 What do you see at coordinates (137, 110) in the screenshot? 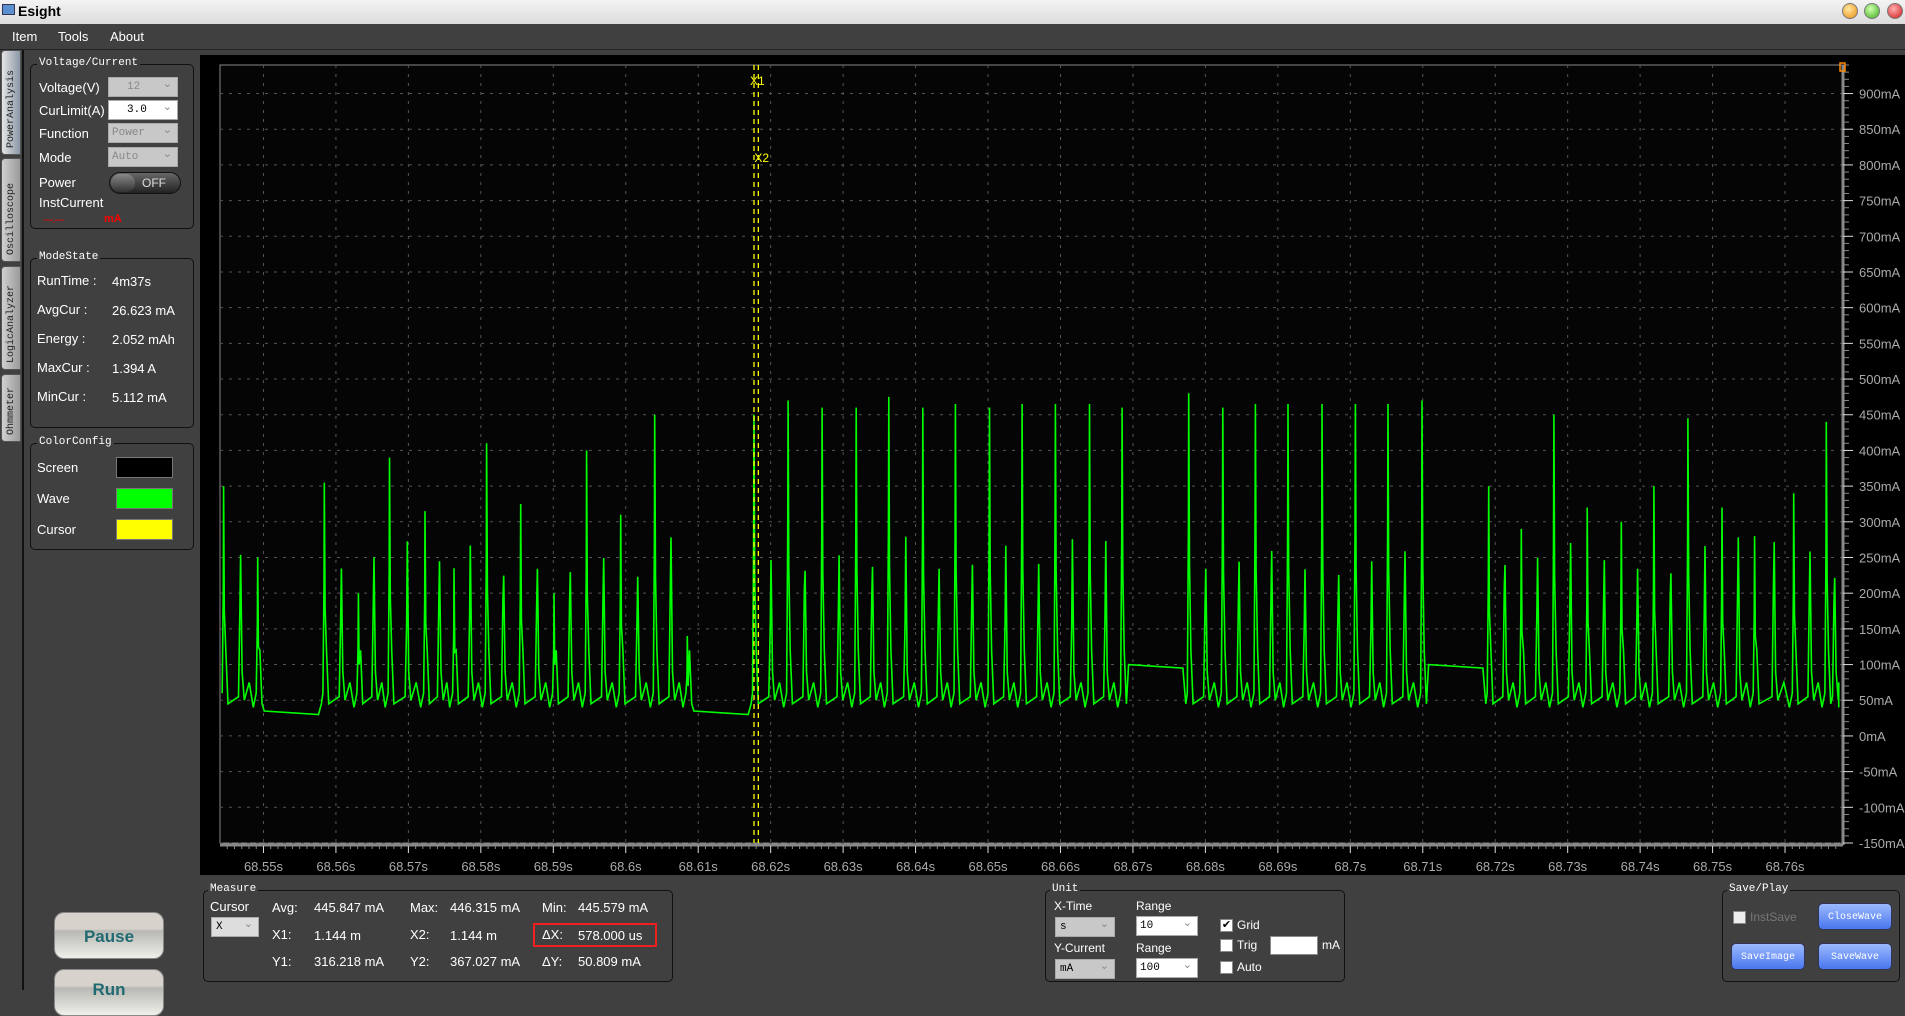
I see `curlimit-value: 3.0` at bounding box center [137, 110].